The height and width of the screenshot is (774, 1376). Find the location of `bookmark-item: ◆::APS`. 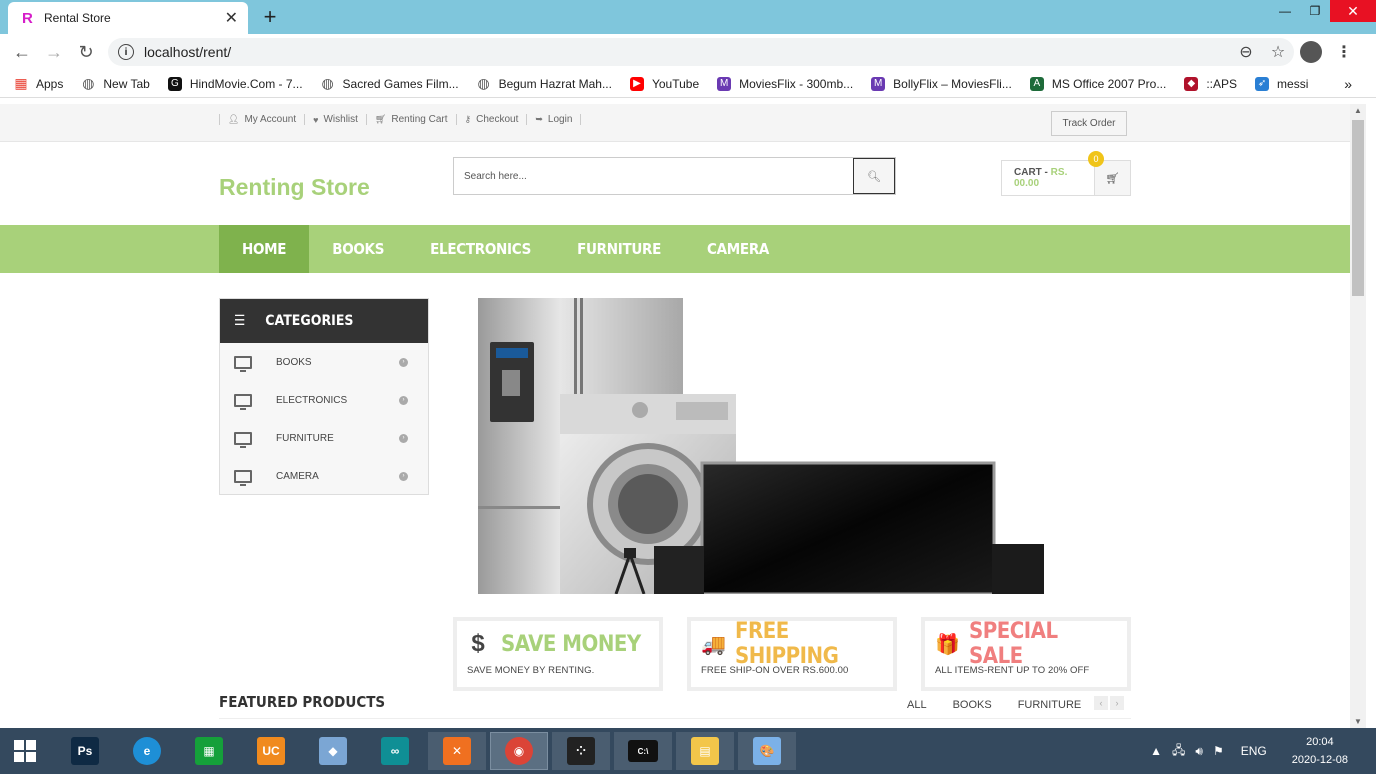

bookmark-item: ◆::APS is located at coordinates (1210, 83).